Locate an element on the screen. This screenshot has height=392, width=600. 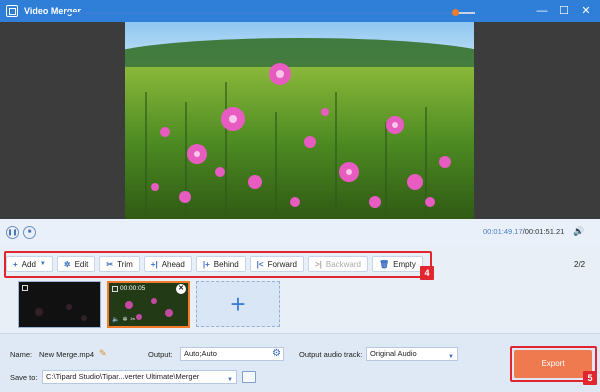
audio-track-select: Original Audio ▼ is located at coordinates (412, 354).